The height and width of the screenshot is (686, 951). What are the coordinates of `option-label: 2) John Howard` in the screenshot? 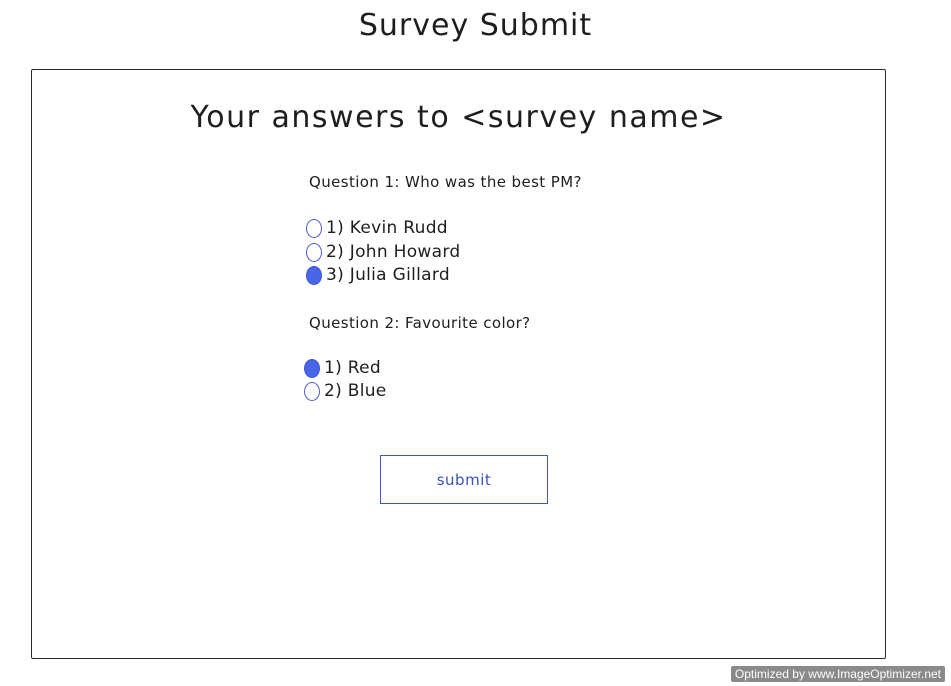 It's located at (393, 252).